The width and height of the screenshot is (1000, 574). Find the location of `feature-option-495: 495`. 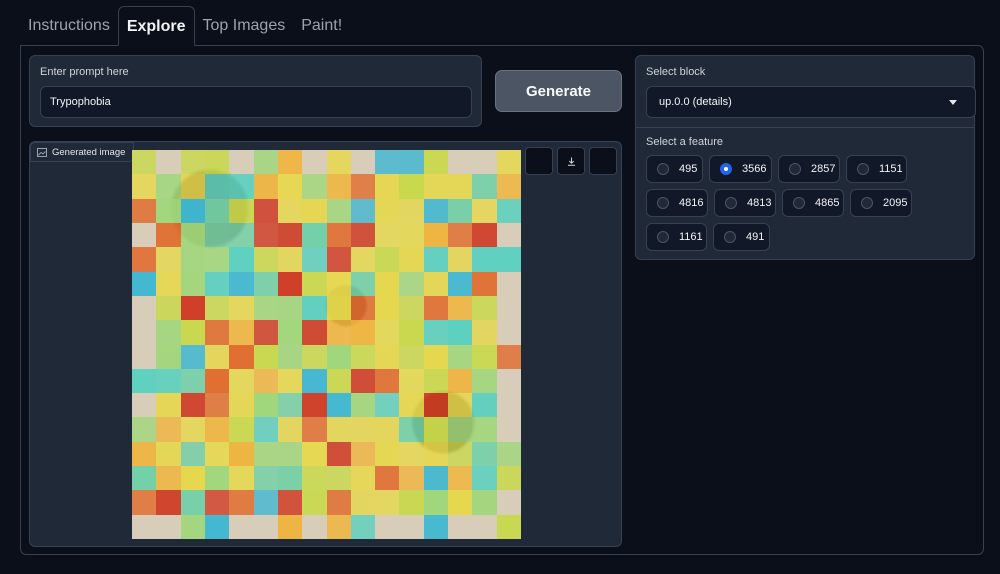

feature-option-495: 495 is located at coordinates (674, 169).